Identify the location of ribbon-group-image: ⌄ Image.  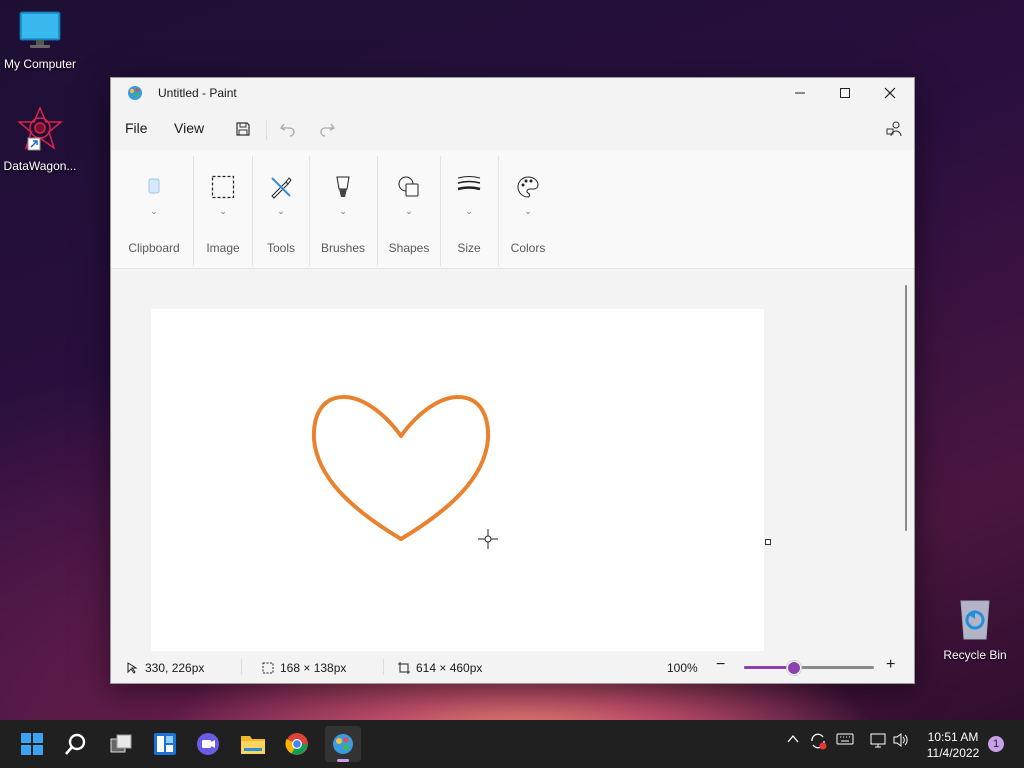
(223, 209).